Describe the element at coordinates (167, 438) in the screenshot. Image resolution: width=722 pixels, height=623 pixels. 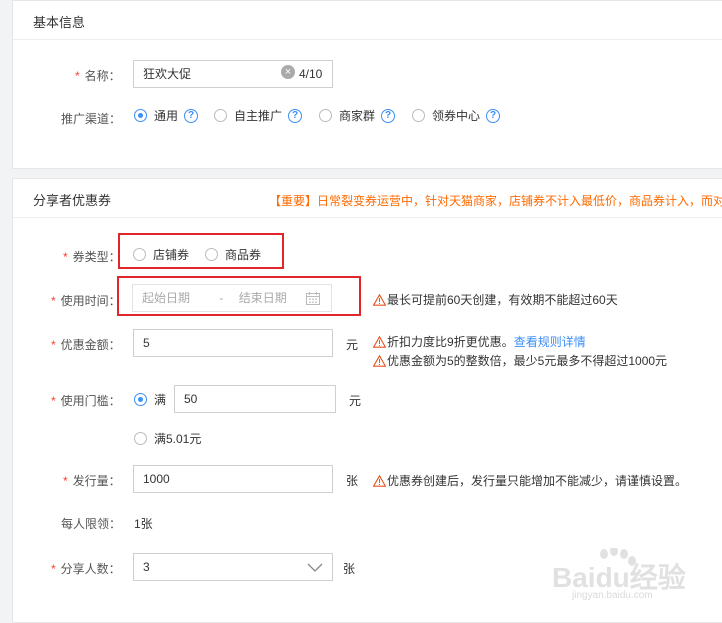
I see `threshold-option-5-01: 满5.01元` at that location.